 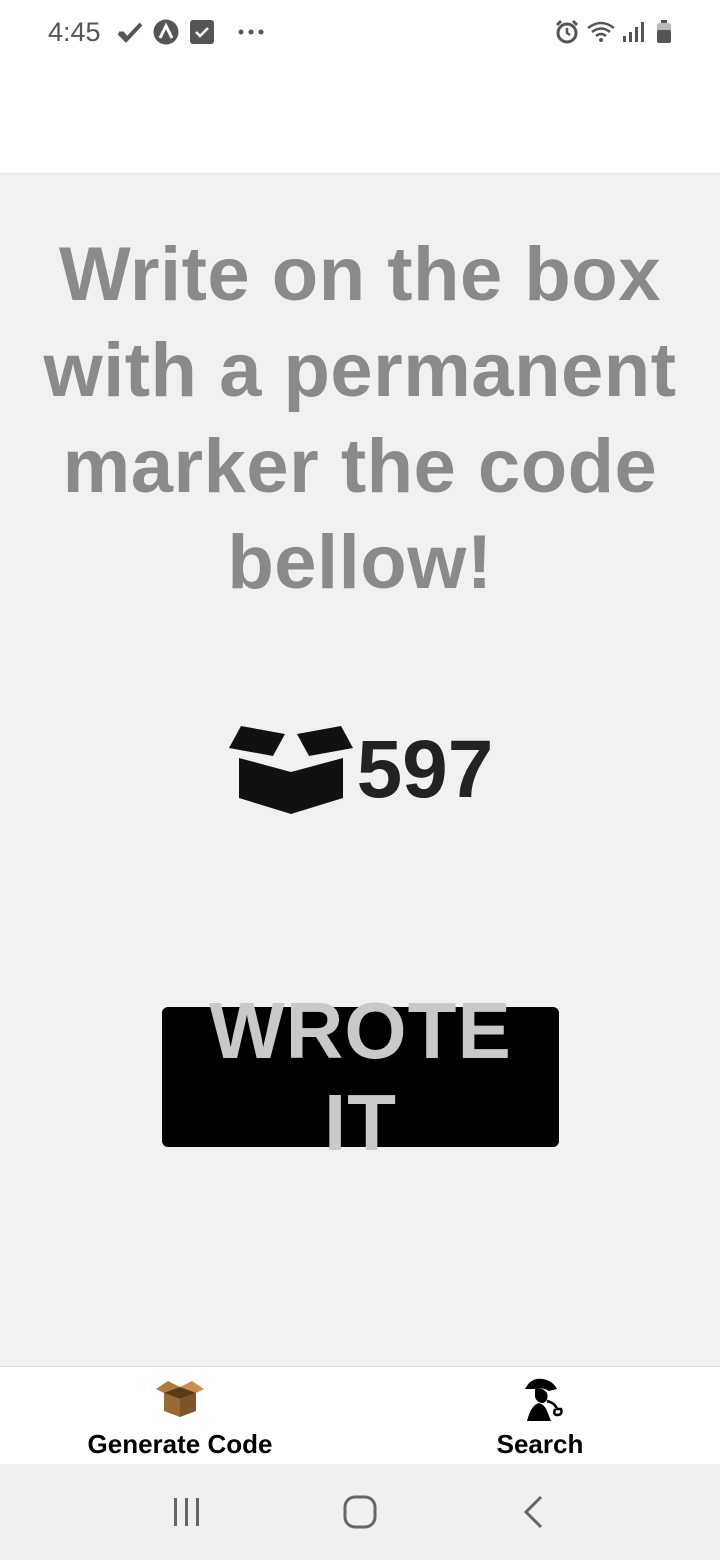 I want to click on status-bar: 4:45, so click(x=360, y=32).